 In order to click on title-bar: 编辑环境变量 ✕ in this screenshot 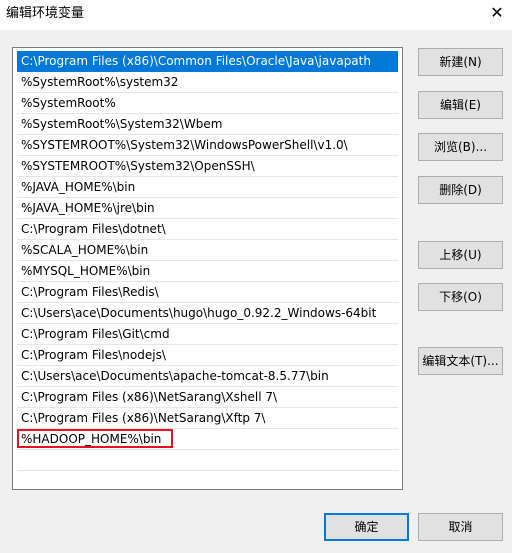, I will do `click(256, 15)`.